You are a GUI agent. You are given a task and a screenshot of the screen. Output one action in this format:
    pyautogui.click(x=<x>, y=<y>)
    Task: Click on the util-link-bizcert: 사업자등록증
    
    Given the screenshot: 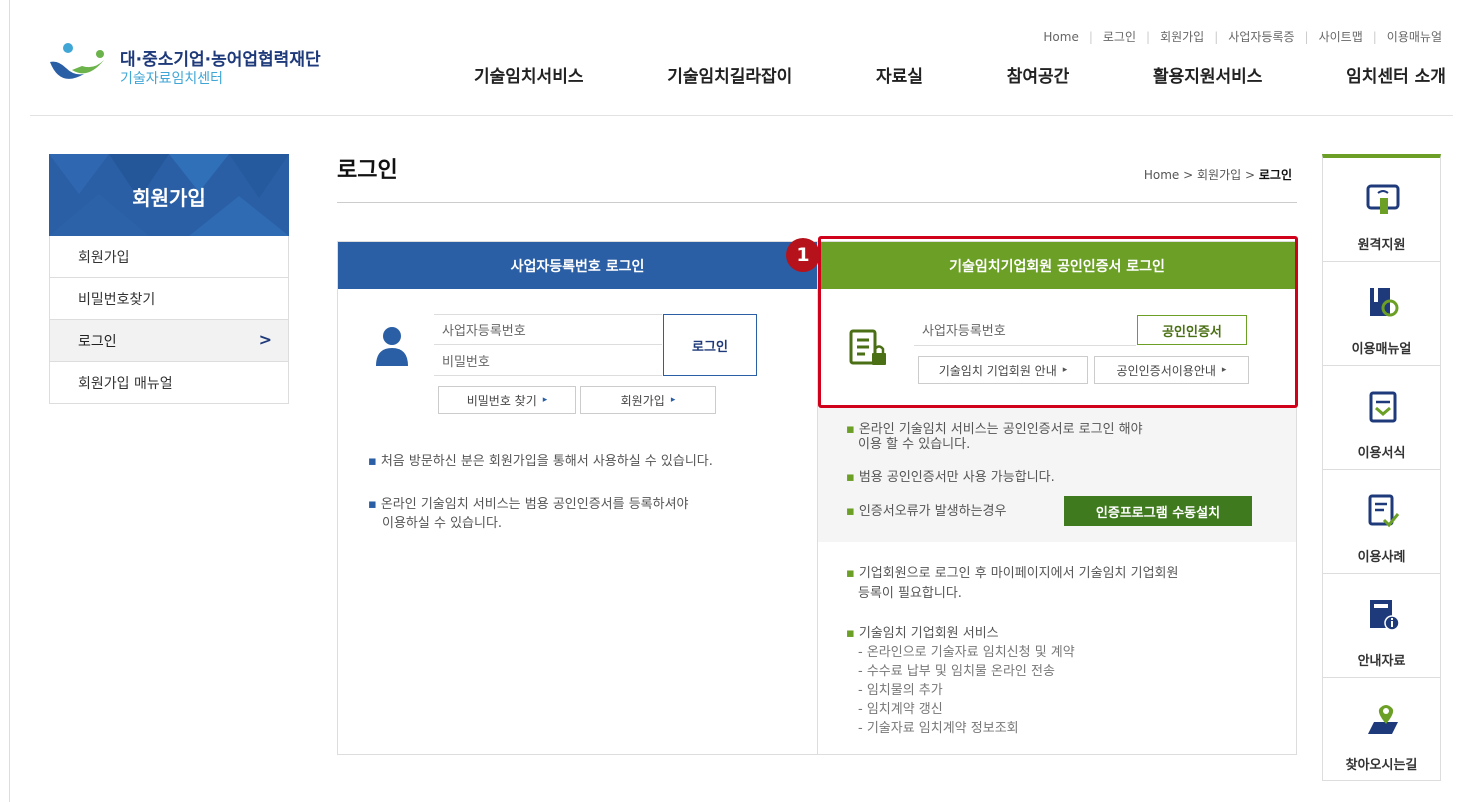 What is the action you would take?
    pyautogui.click(x=1261, y=36)
    